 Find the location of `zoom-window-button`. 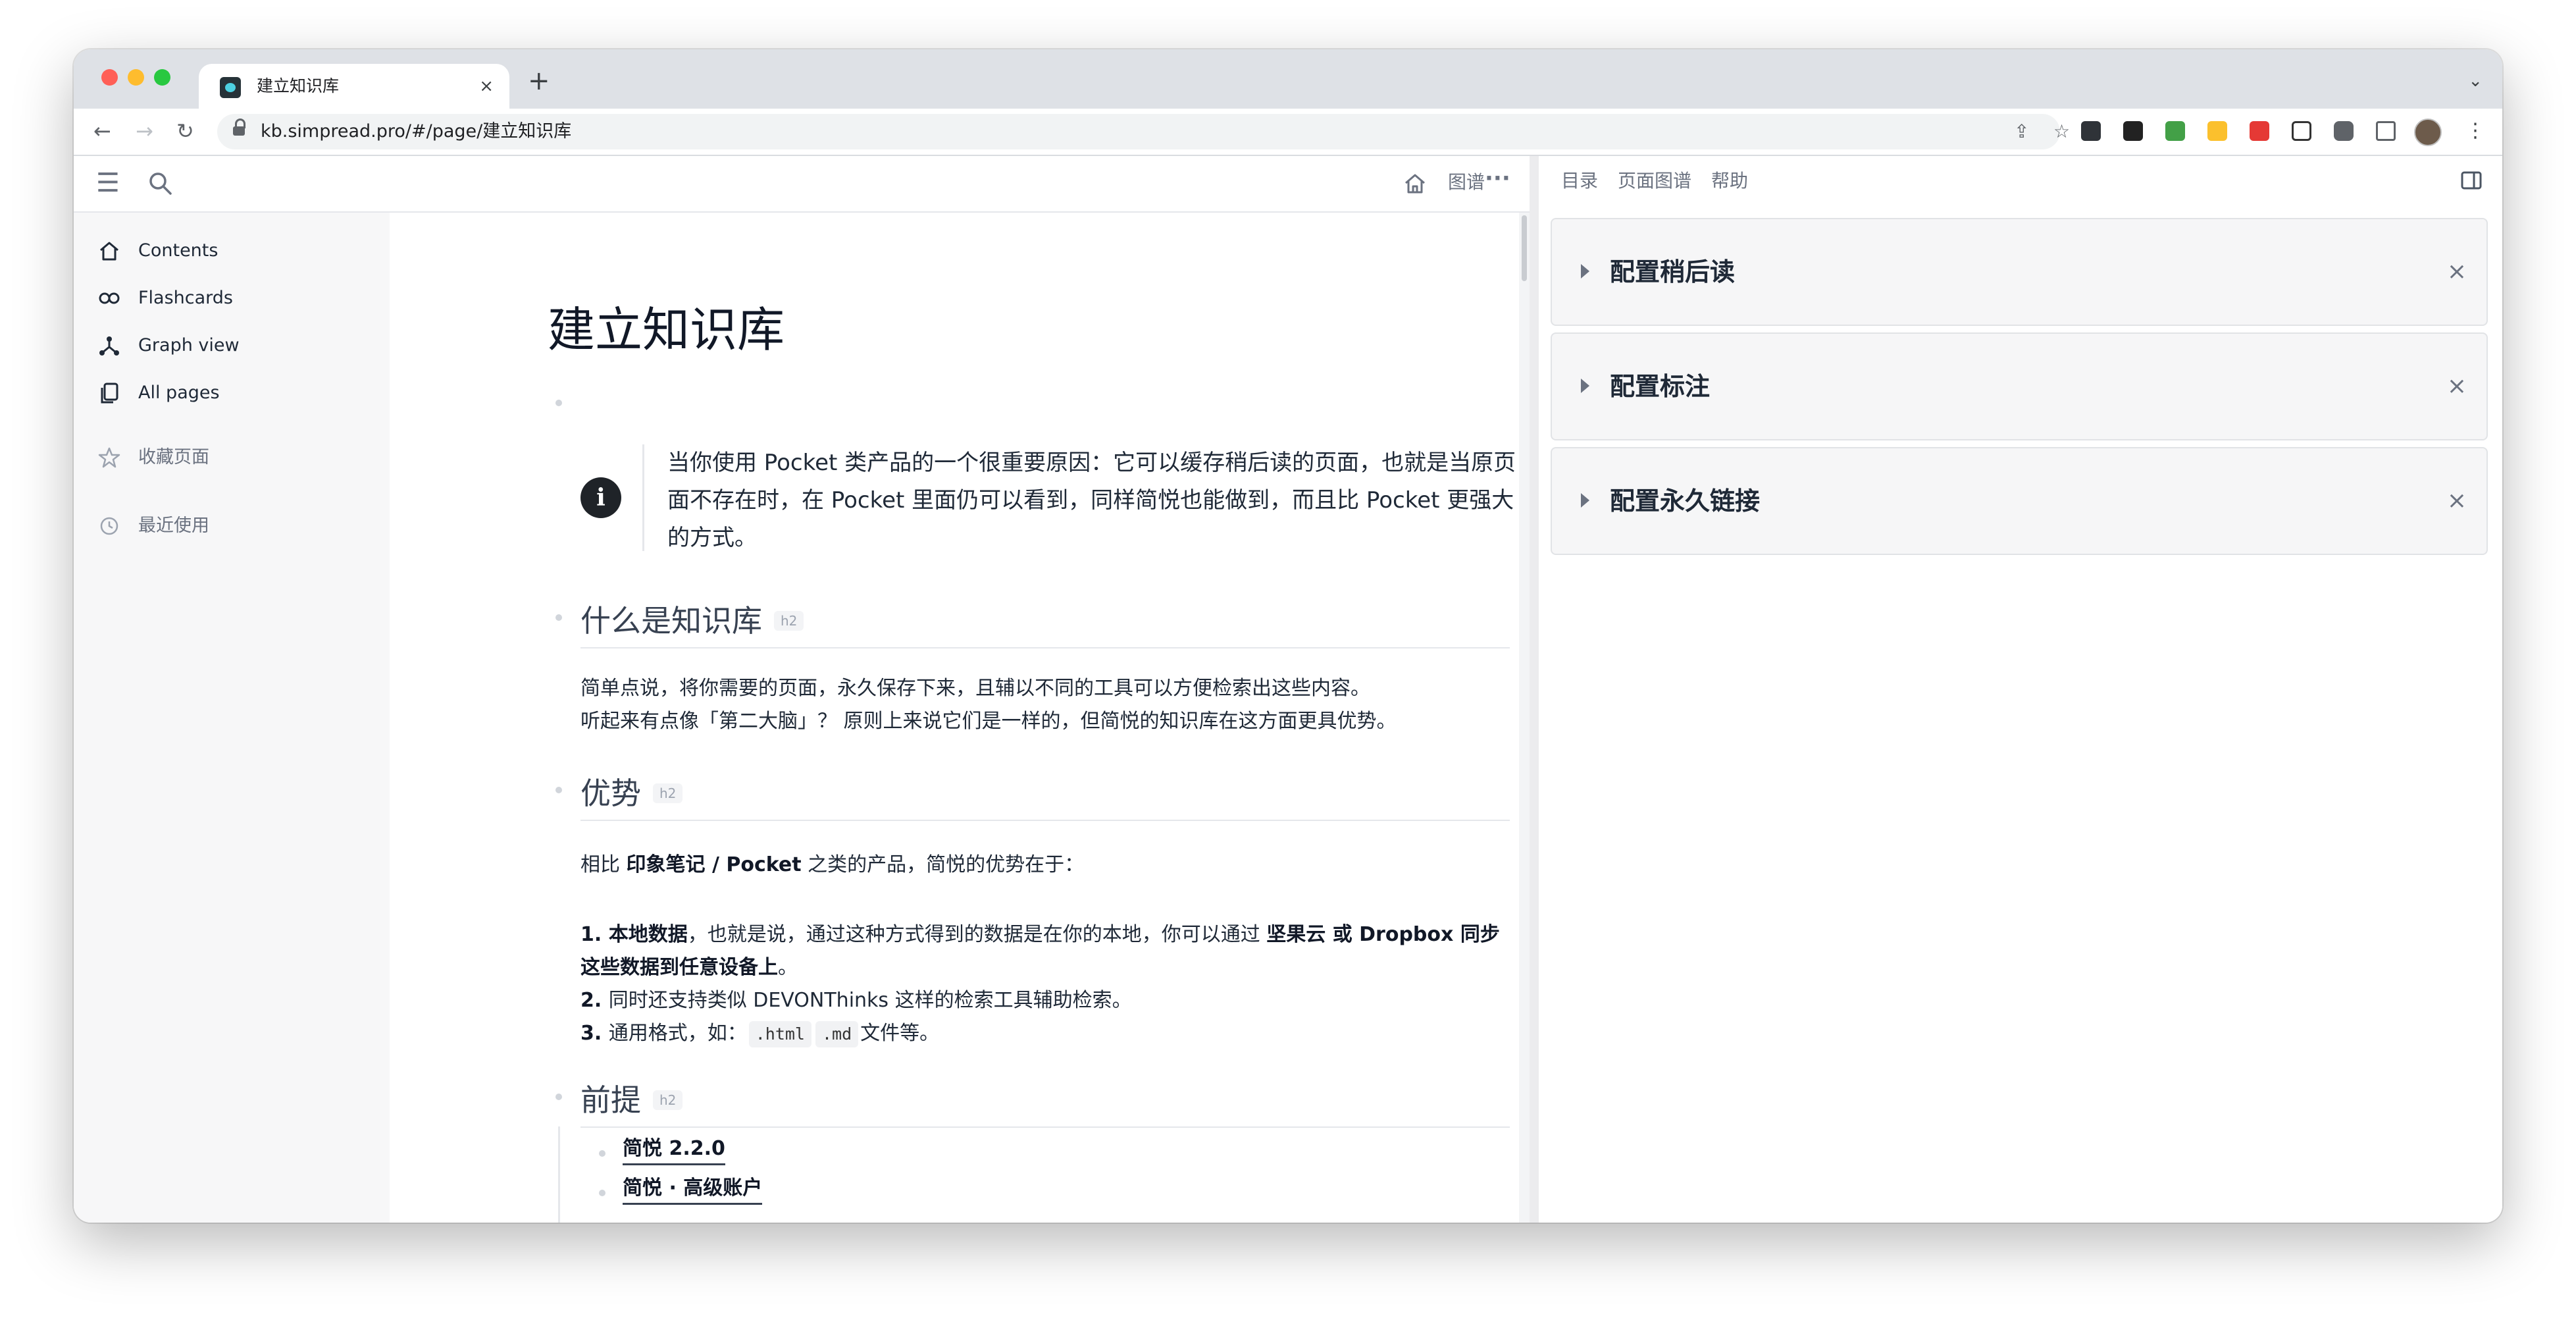

zoom-window-button is located at coordinates (162, 77).